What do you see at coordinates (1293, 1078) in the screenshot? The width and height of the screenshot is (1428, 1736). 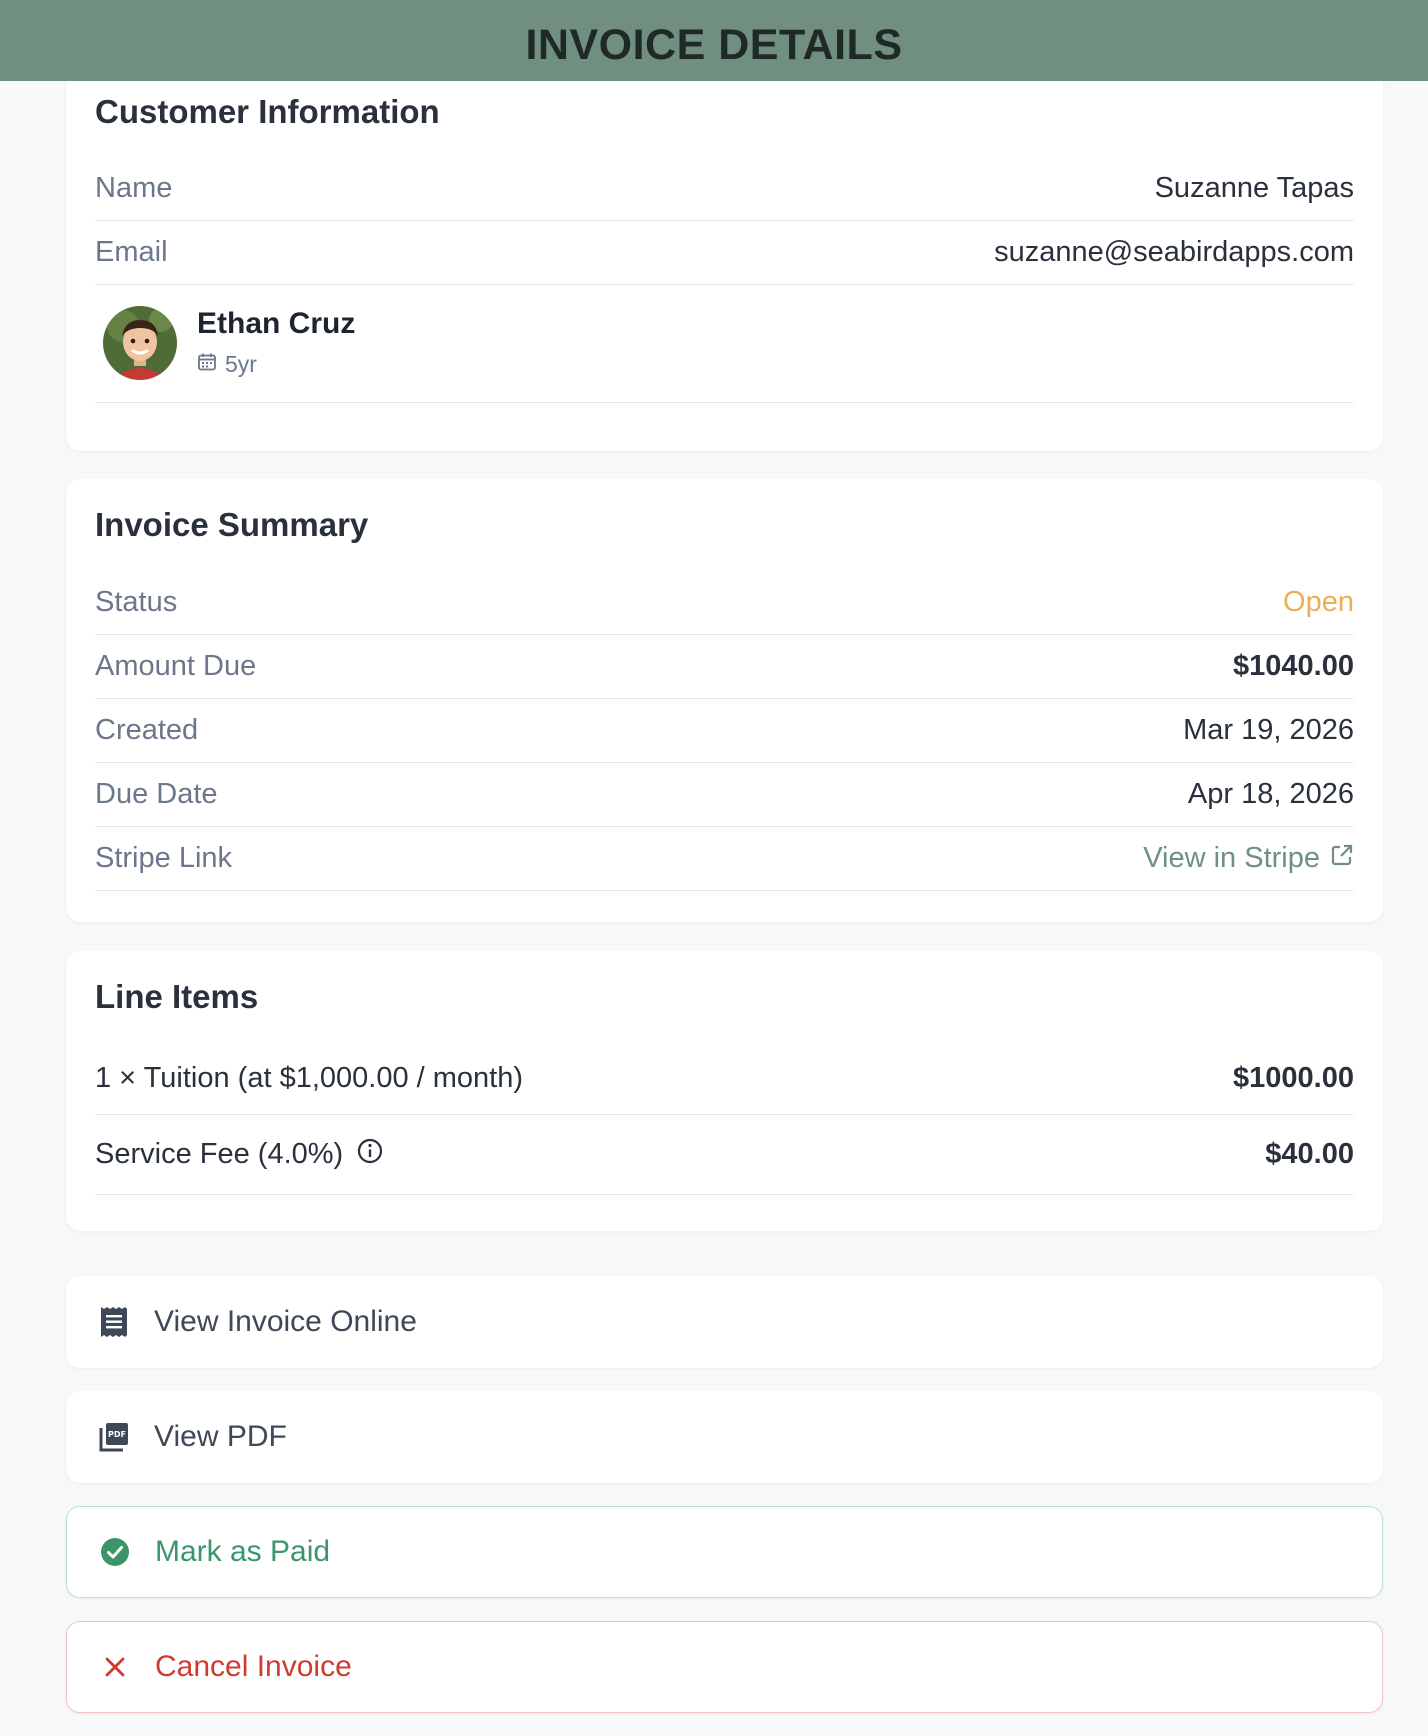 I see `line-item-amount: $1000.00` at bounding box center [1293, 1078].